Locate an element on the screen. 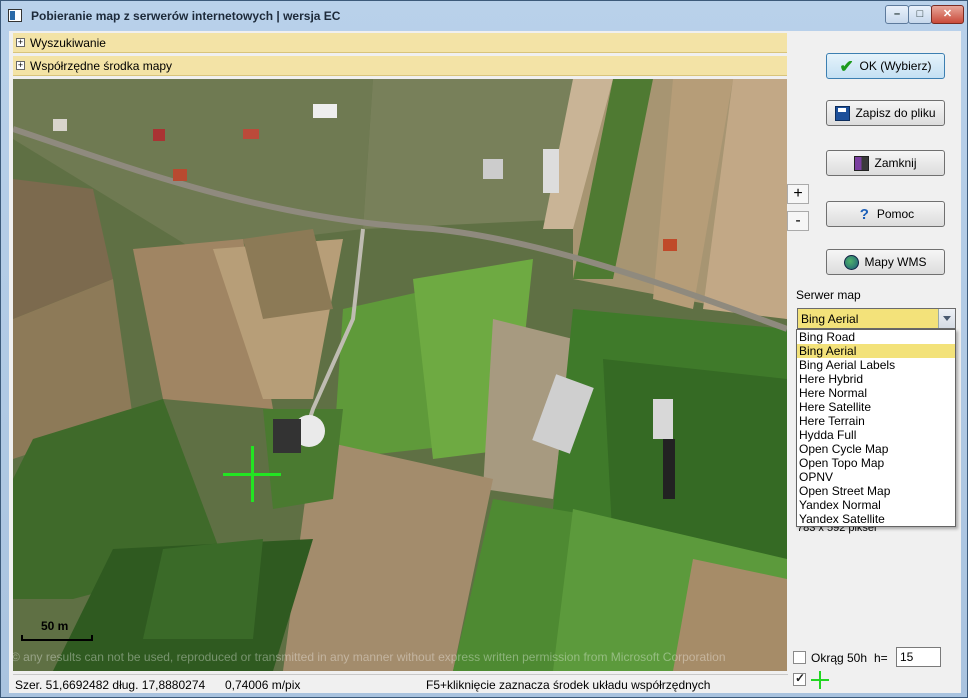  ok-button: ✔ OK (Wybierz) is located at coordinates (885, 66).